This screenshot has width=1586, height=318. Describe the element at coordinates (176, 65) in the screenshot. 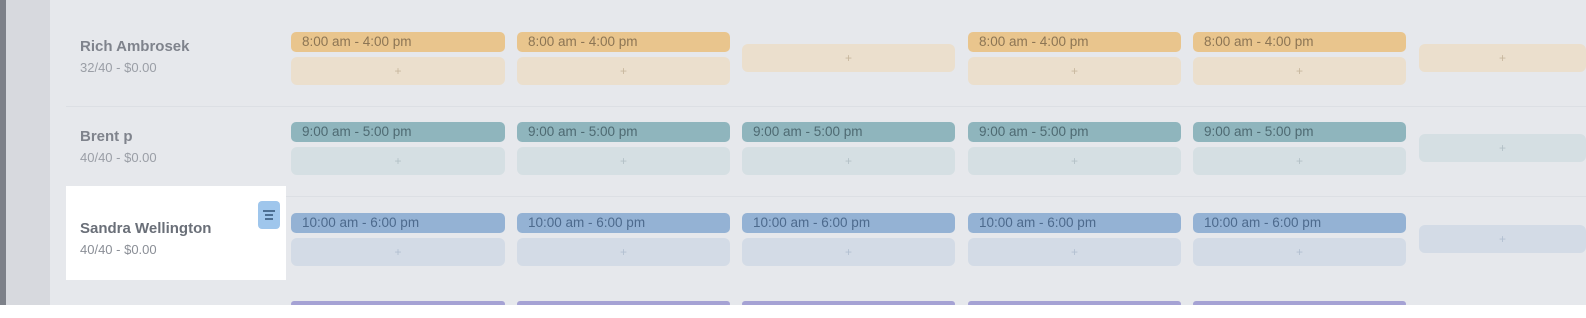

I see `employee-cell-rich-ambrosek: Rich Ambrosek 32/40 - $0.00` at that location.